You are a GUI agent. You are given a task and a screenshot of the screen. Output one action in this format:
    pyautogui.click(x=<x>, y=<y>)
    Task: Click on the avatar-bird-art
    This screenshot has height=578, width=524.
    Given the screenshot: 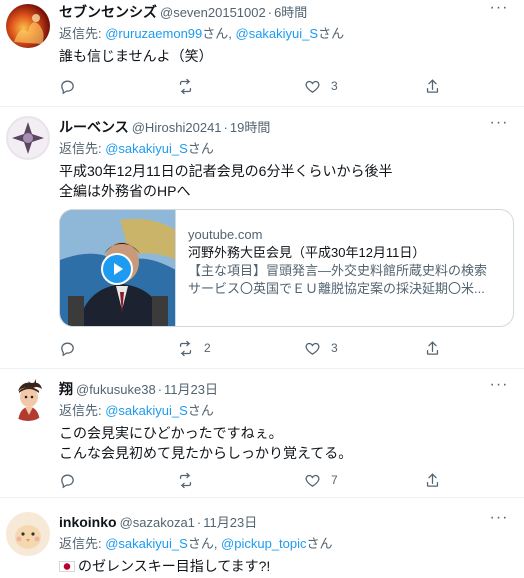 What is the action you would take?
    pyautogui.click(x=28, y=534)
    